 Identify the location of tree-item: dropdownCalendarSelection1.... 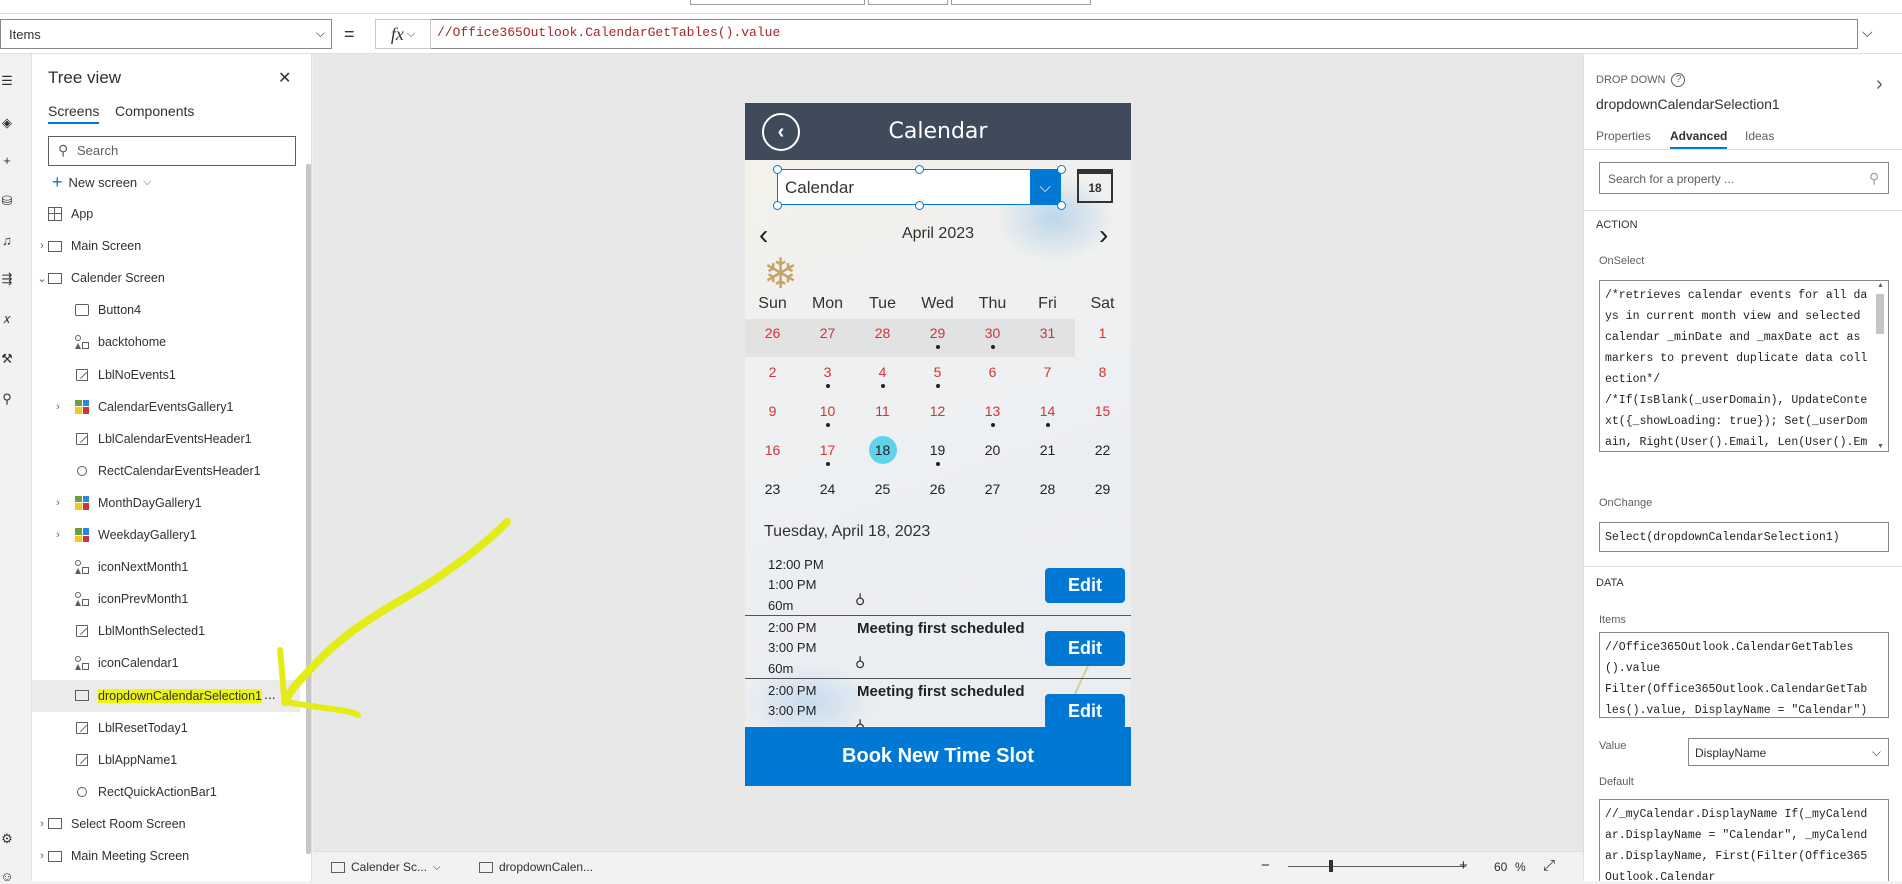
(166, 695).